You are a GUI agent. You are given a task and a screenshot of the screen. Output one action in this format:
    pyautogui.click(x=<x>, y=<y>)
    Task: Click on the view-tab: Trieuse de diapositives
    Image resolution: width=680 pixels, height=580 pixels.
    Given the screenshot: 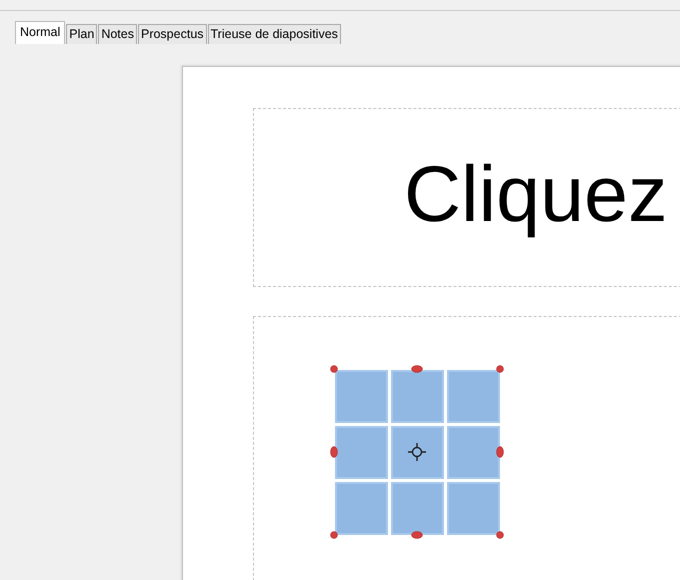 What is the action you would take?
    pyautogui.click(x=274, y=34)
    